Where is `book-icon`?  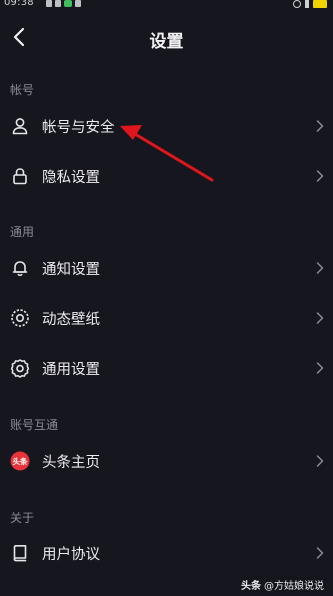
book-icon is located at coordinates (20, 553).